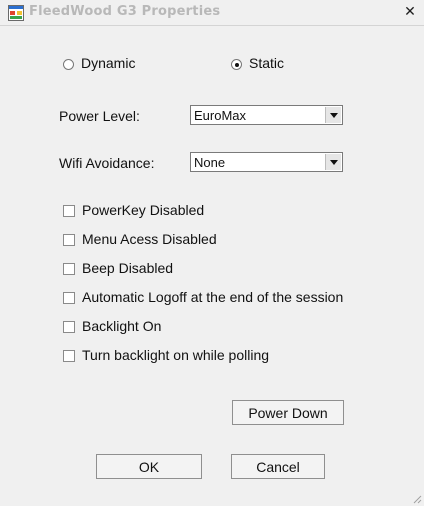  Describe the element at coordinates (125, 11) in the screenshot. I see `window-title: FleedWood G3 Properties` at that location.